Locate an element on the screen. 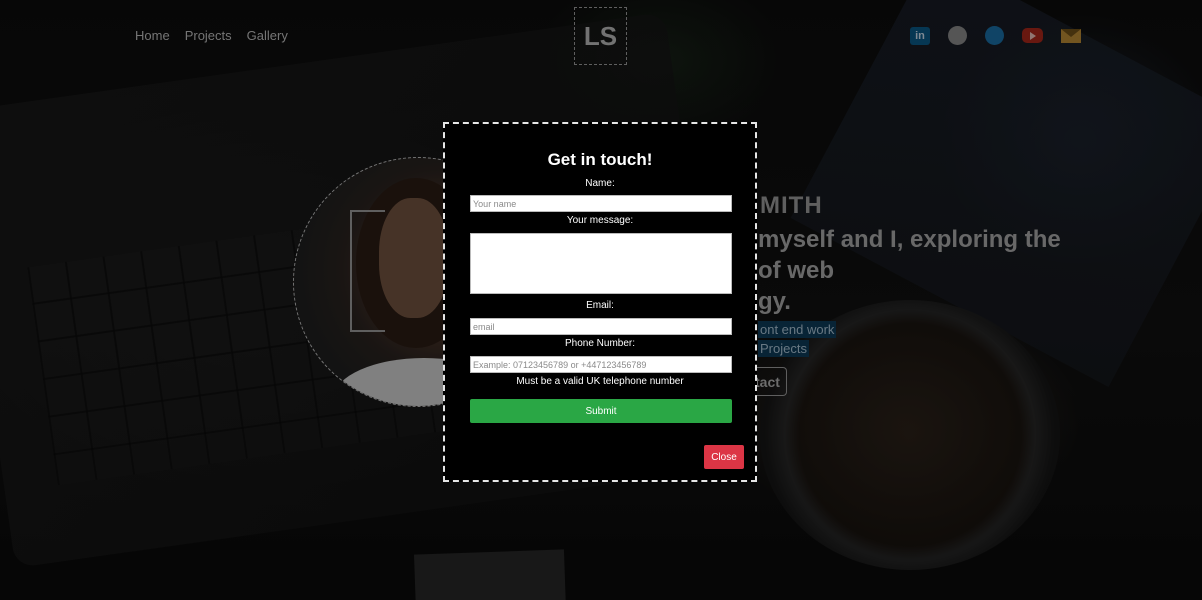 The image size is (1202, 600). name-input is located at coordinates (601, 203).